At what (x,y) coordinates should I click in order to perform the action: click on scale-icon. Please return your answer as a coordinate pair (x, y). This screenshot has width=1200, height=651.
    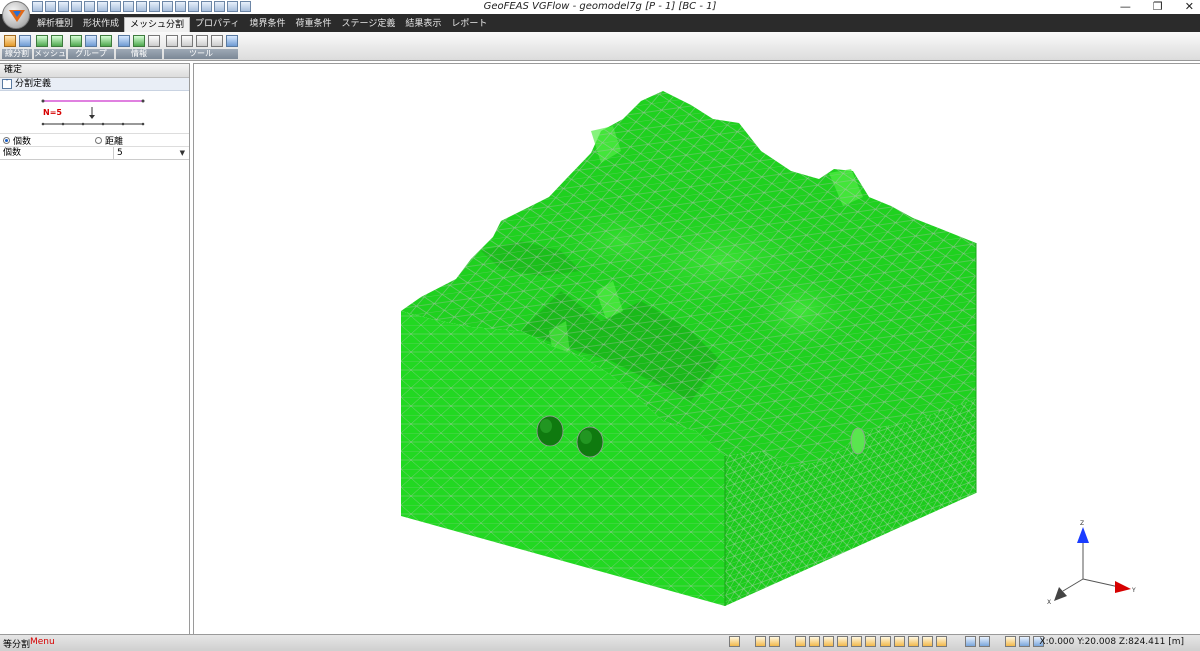
    Looking at the image, I should click on (941, 641).